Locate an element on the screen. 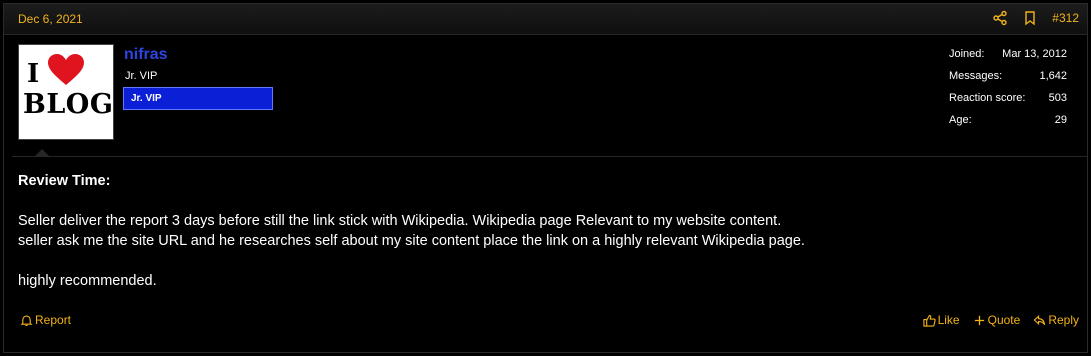 The height and width of the screenshot is (356, 1091). avatar-text-blog: BLOG is located at coordinates (68, 104).